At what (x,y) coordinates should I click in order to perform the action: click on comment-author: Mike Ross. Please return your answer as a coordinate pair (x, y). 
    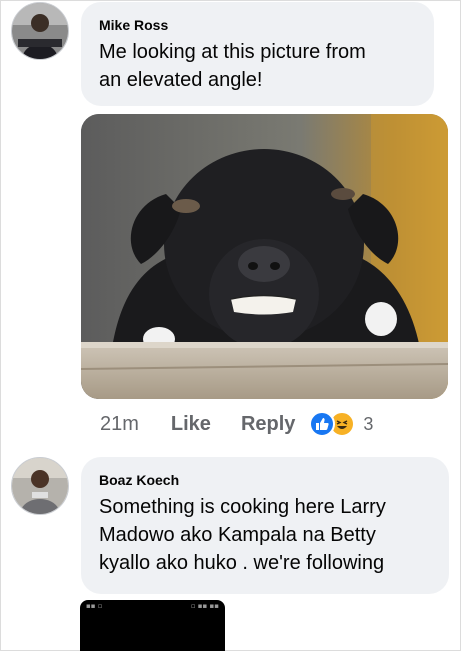
    Looking at the image, I should click on (257, 25).